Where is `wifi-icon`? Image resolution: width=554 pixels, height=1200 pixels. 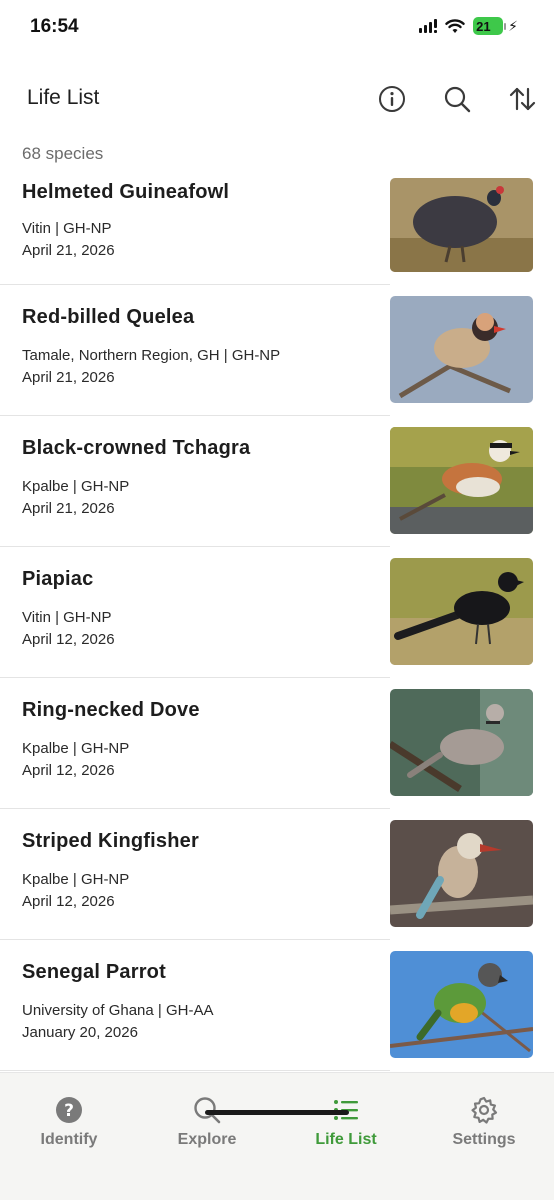
wifi-icon is located at coordinates (455, 25).